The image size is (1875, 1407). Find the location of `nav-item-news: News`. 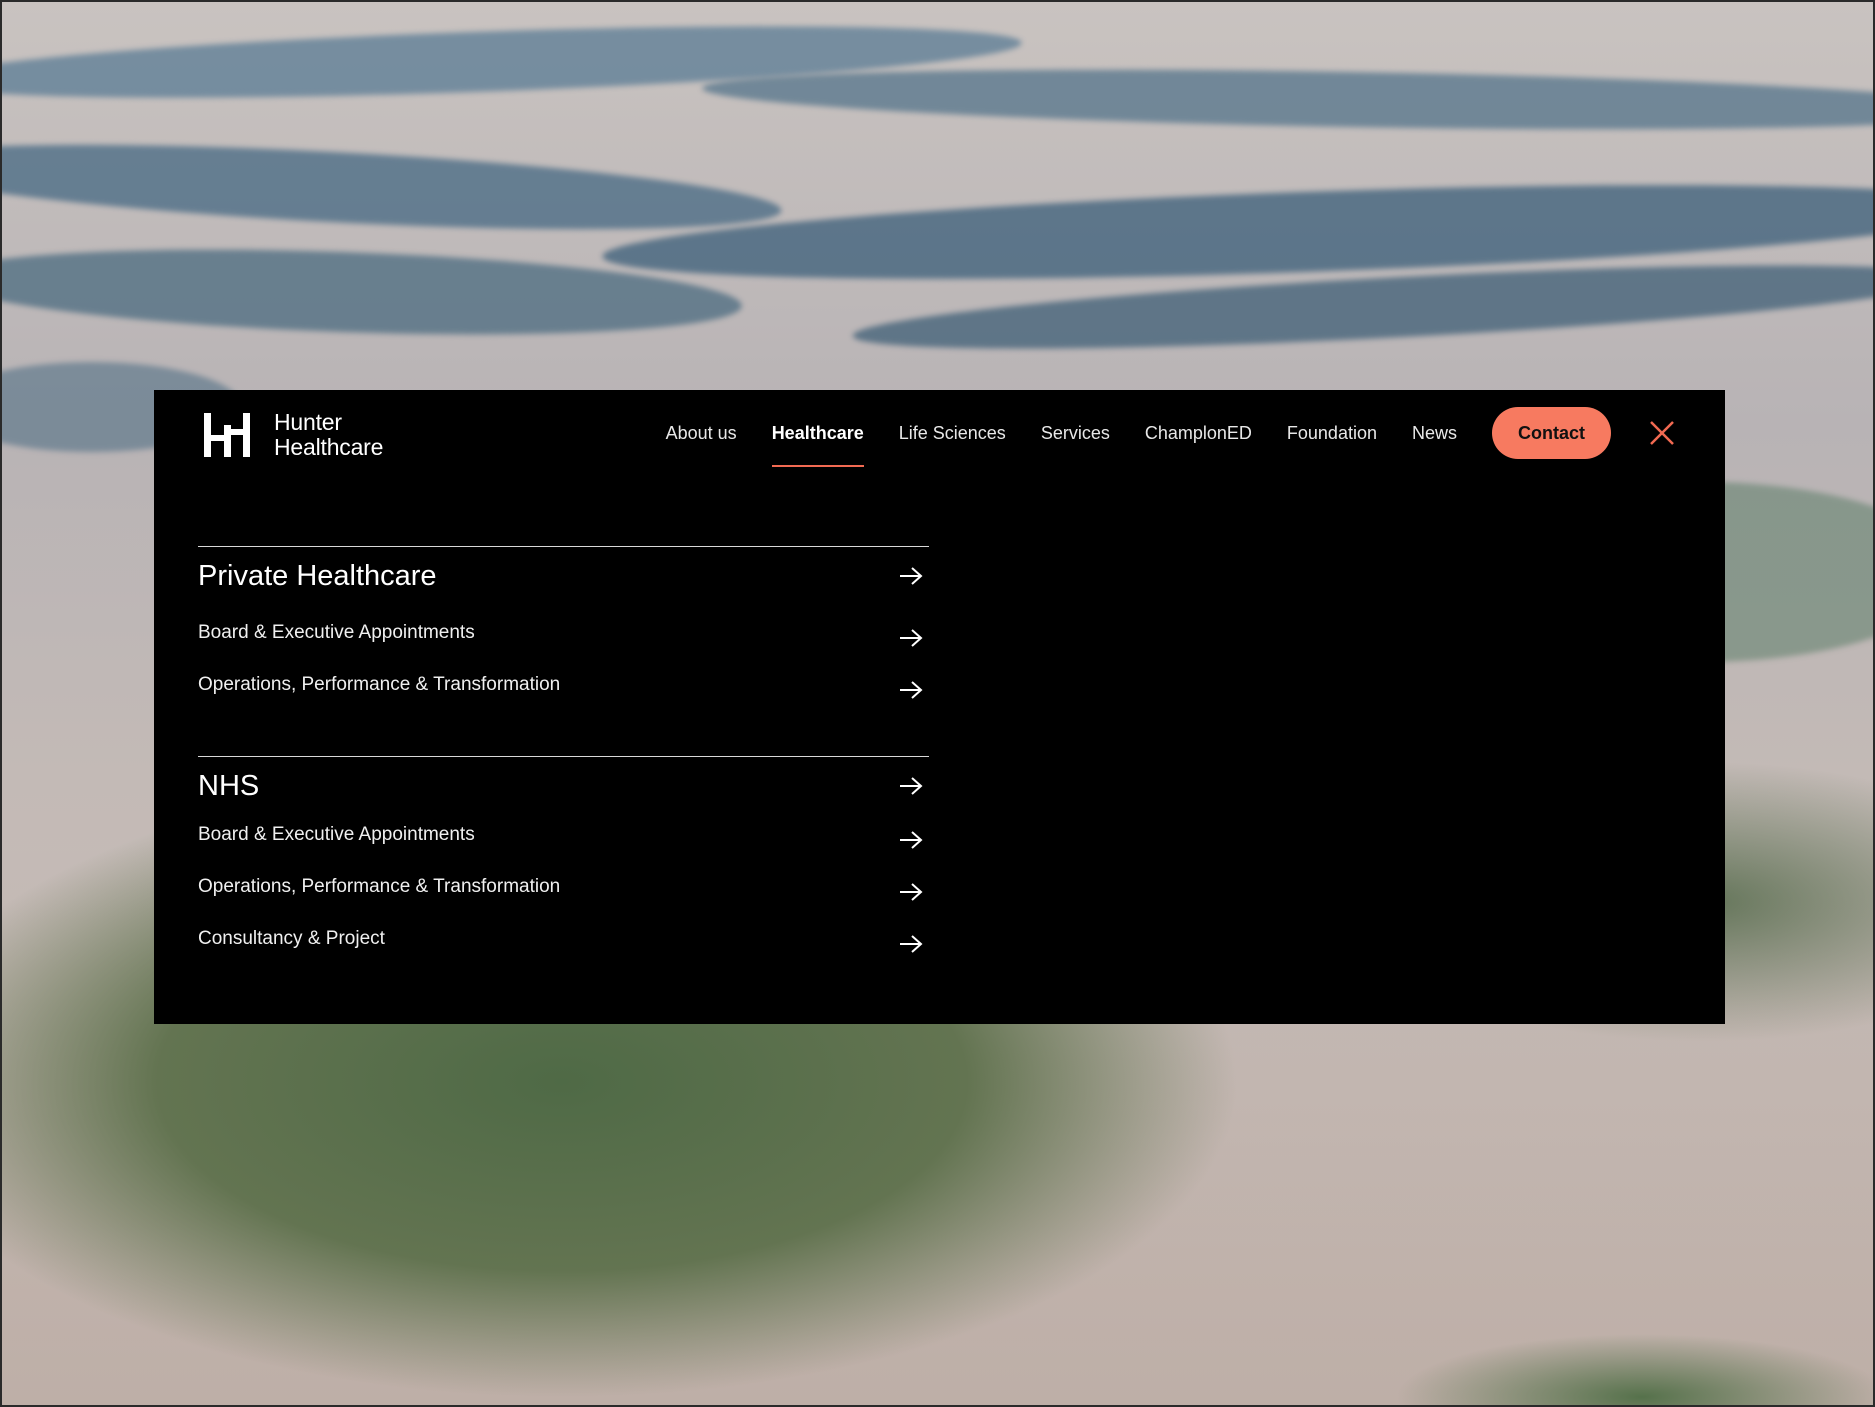

nav-item-news: News is located at coordinates (1434, 433).